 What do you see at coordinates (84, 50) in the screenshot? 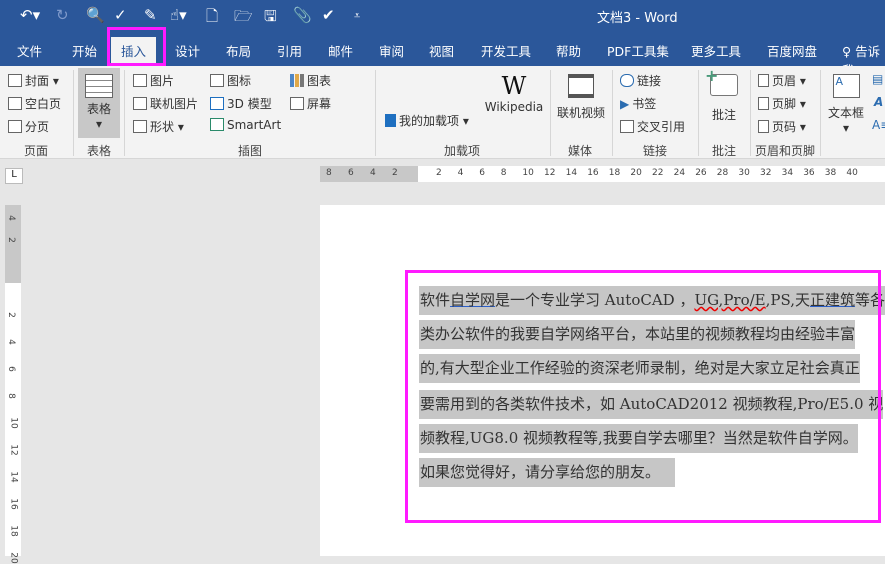
I see `tab-home: 开始` at bounding box center [84, 50].